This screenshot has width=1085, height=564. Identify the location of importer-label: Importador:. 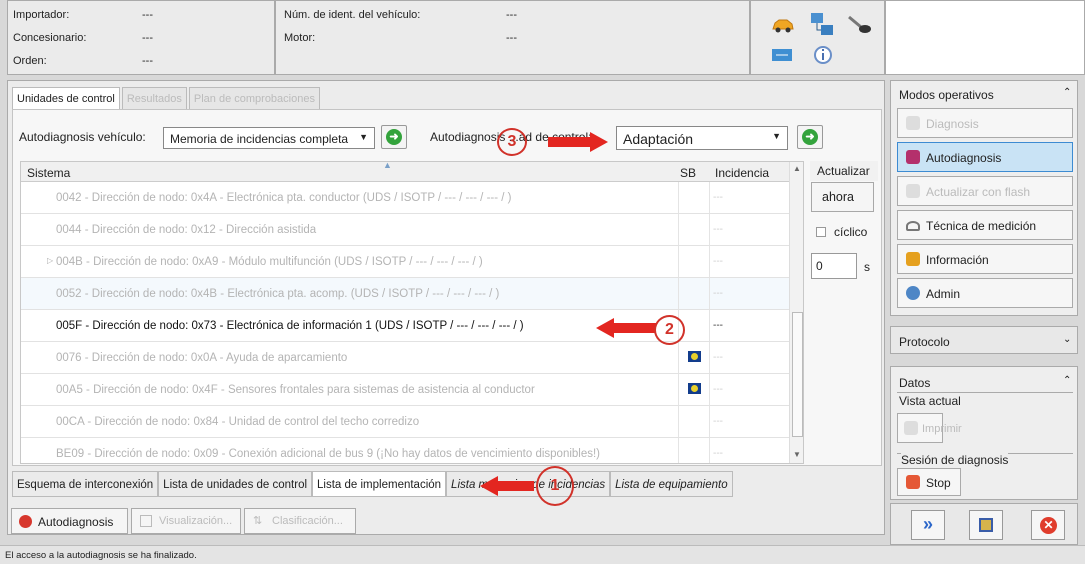
(41, 15).